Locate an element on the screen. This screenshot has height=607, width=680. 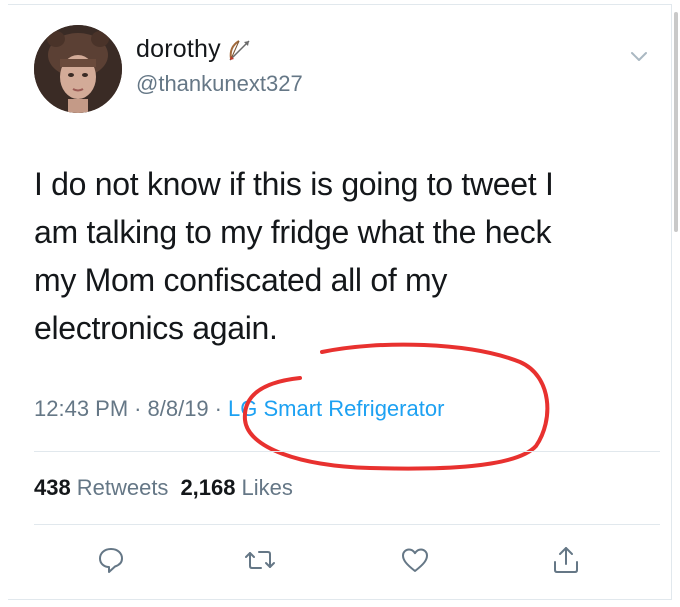
likes-label: Likes is located at coordinates (267, 487).